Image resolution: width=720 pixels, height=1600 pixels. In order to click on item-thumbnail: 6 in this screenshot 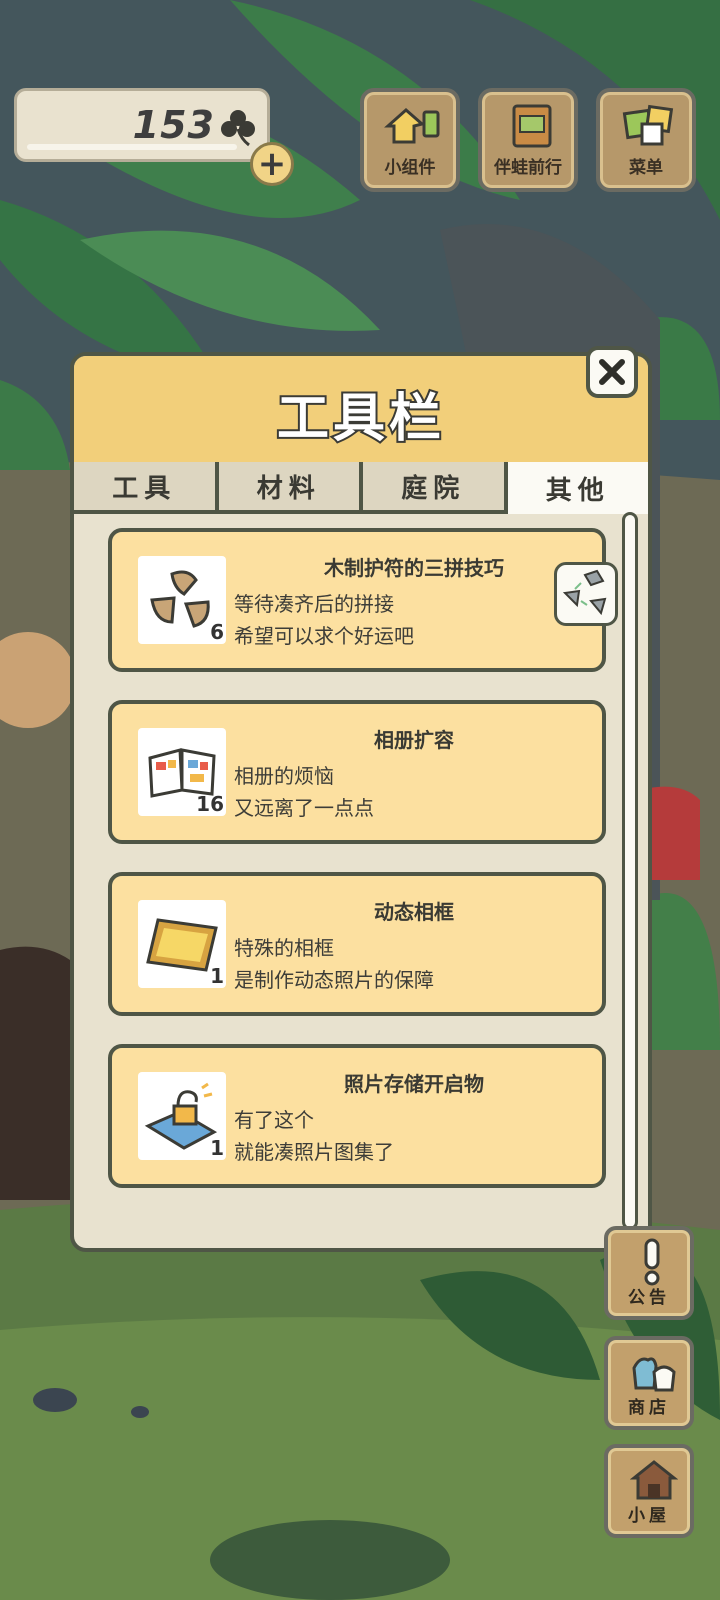, I will do `click(182, 600)`.